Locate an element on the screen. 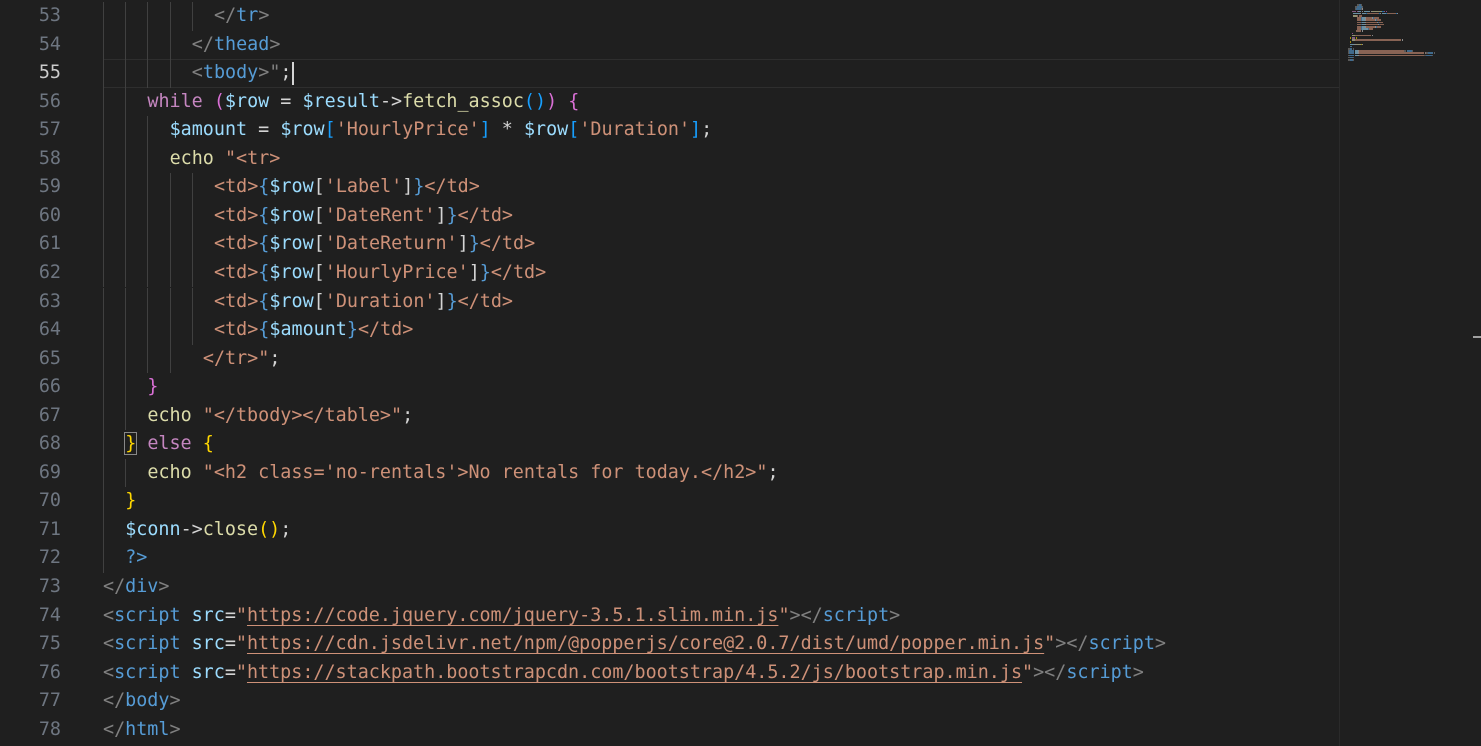 The image size is (1481, 746). code-token: 'DateRent' is located at coordinates (380, 215).